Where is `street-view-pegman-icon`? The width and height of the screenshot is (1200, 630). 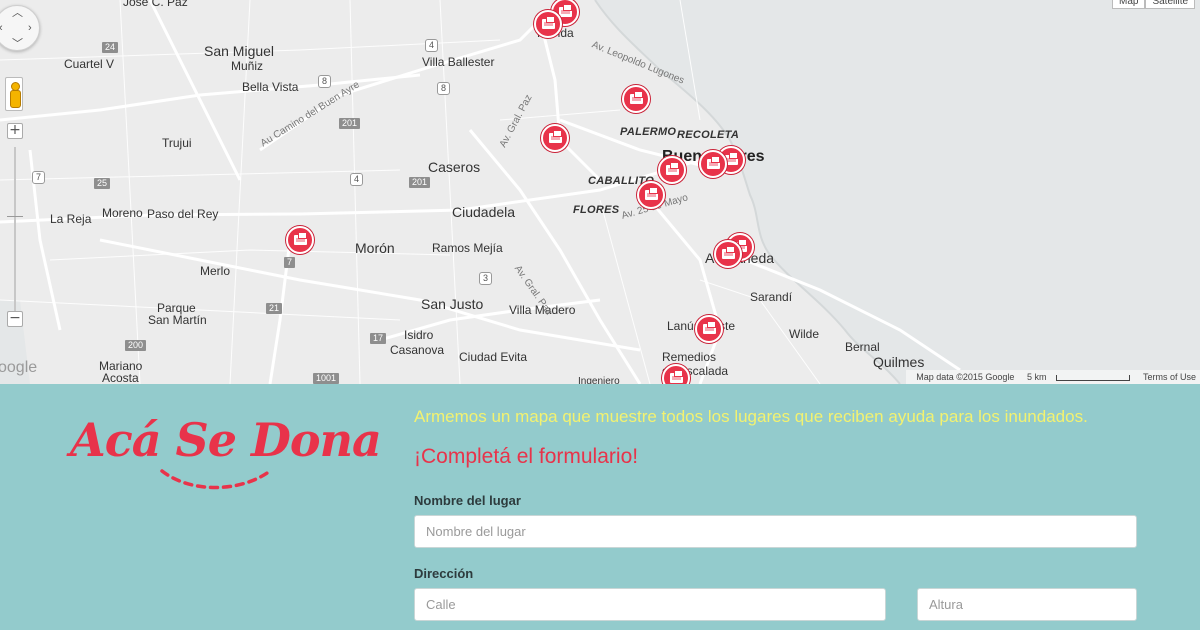 street-view-pegman-icon is located at coordinates (14, 94).